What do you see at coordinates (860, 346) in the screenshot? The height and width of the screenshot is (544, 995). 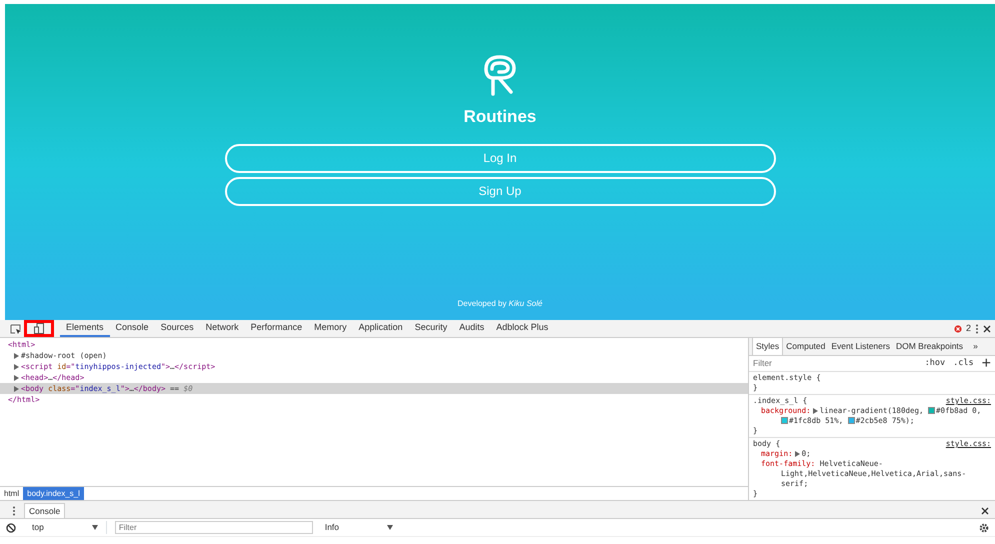 I see `sidebar-tab: Event Listeners` at bounding box center [860, 346].